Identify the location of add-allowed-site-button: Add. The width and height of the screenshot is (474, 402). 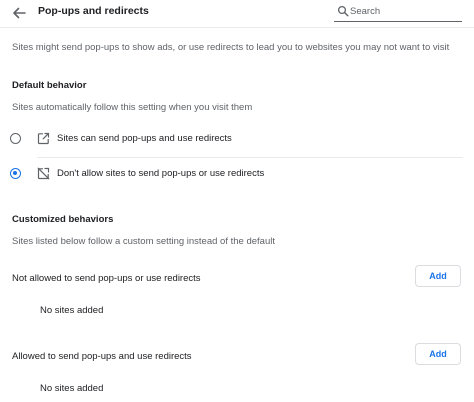
(438, 354).